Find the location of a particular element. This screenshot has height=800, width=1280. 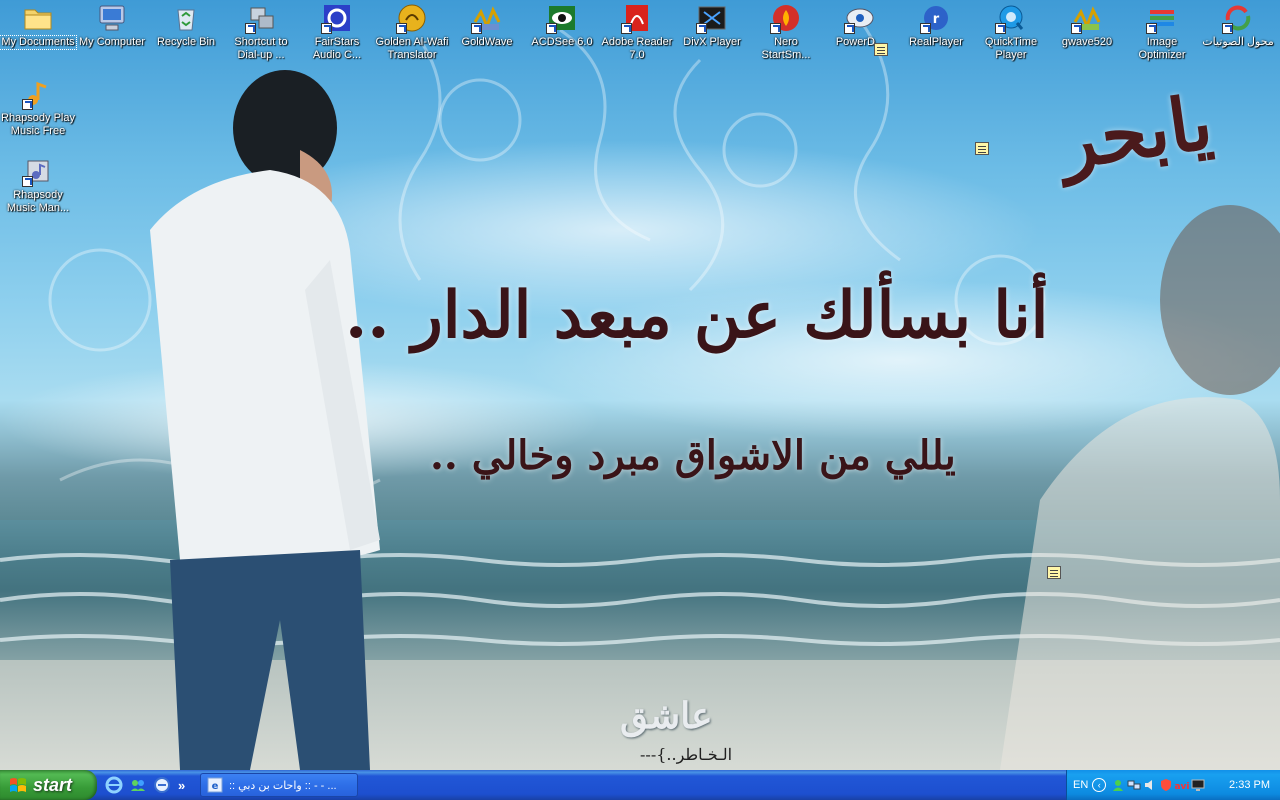

gwave-icon is located at coordinates (1087, 18).